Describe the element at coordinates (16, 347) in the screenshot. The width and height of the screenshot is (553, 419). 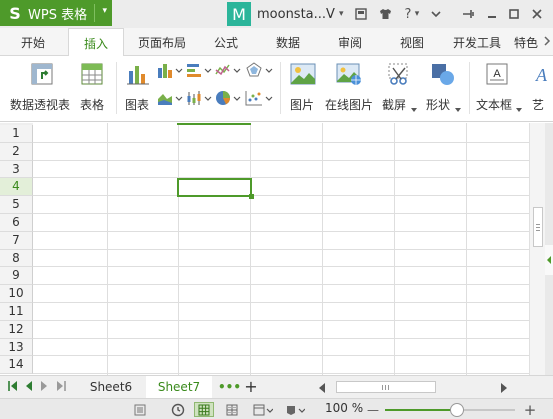
I see `row-header: 13` at that location.